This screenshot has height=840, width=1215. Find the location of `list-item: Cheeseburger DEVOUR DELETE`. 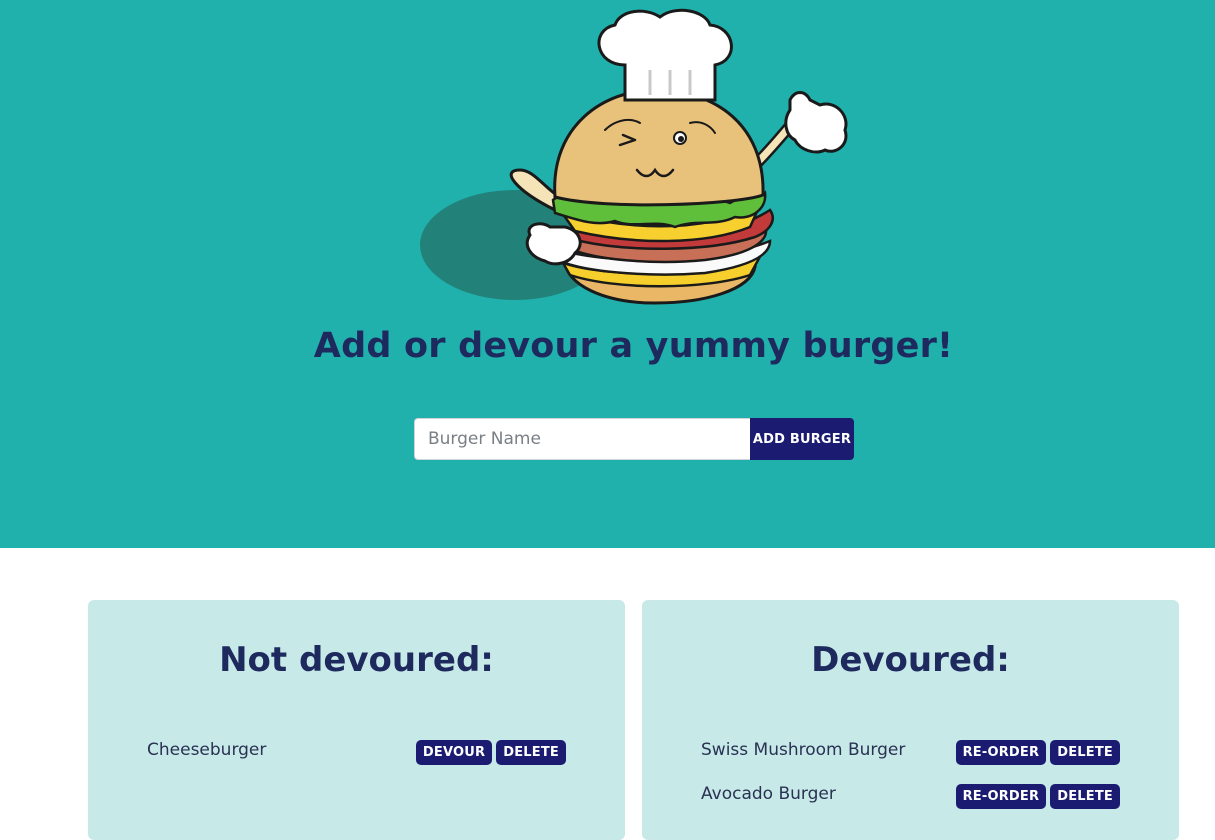

list-item: Cheeseburger DEVOUR DELETE is located at coordinates (356, 751).